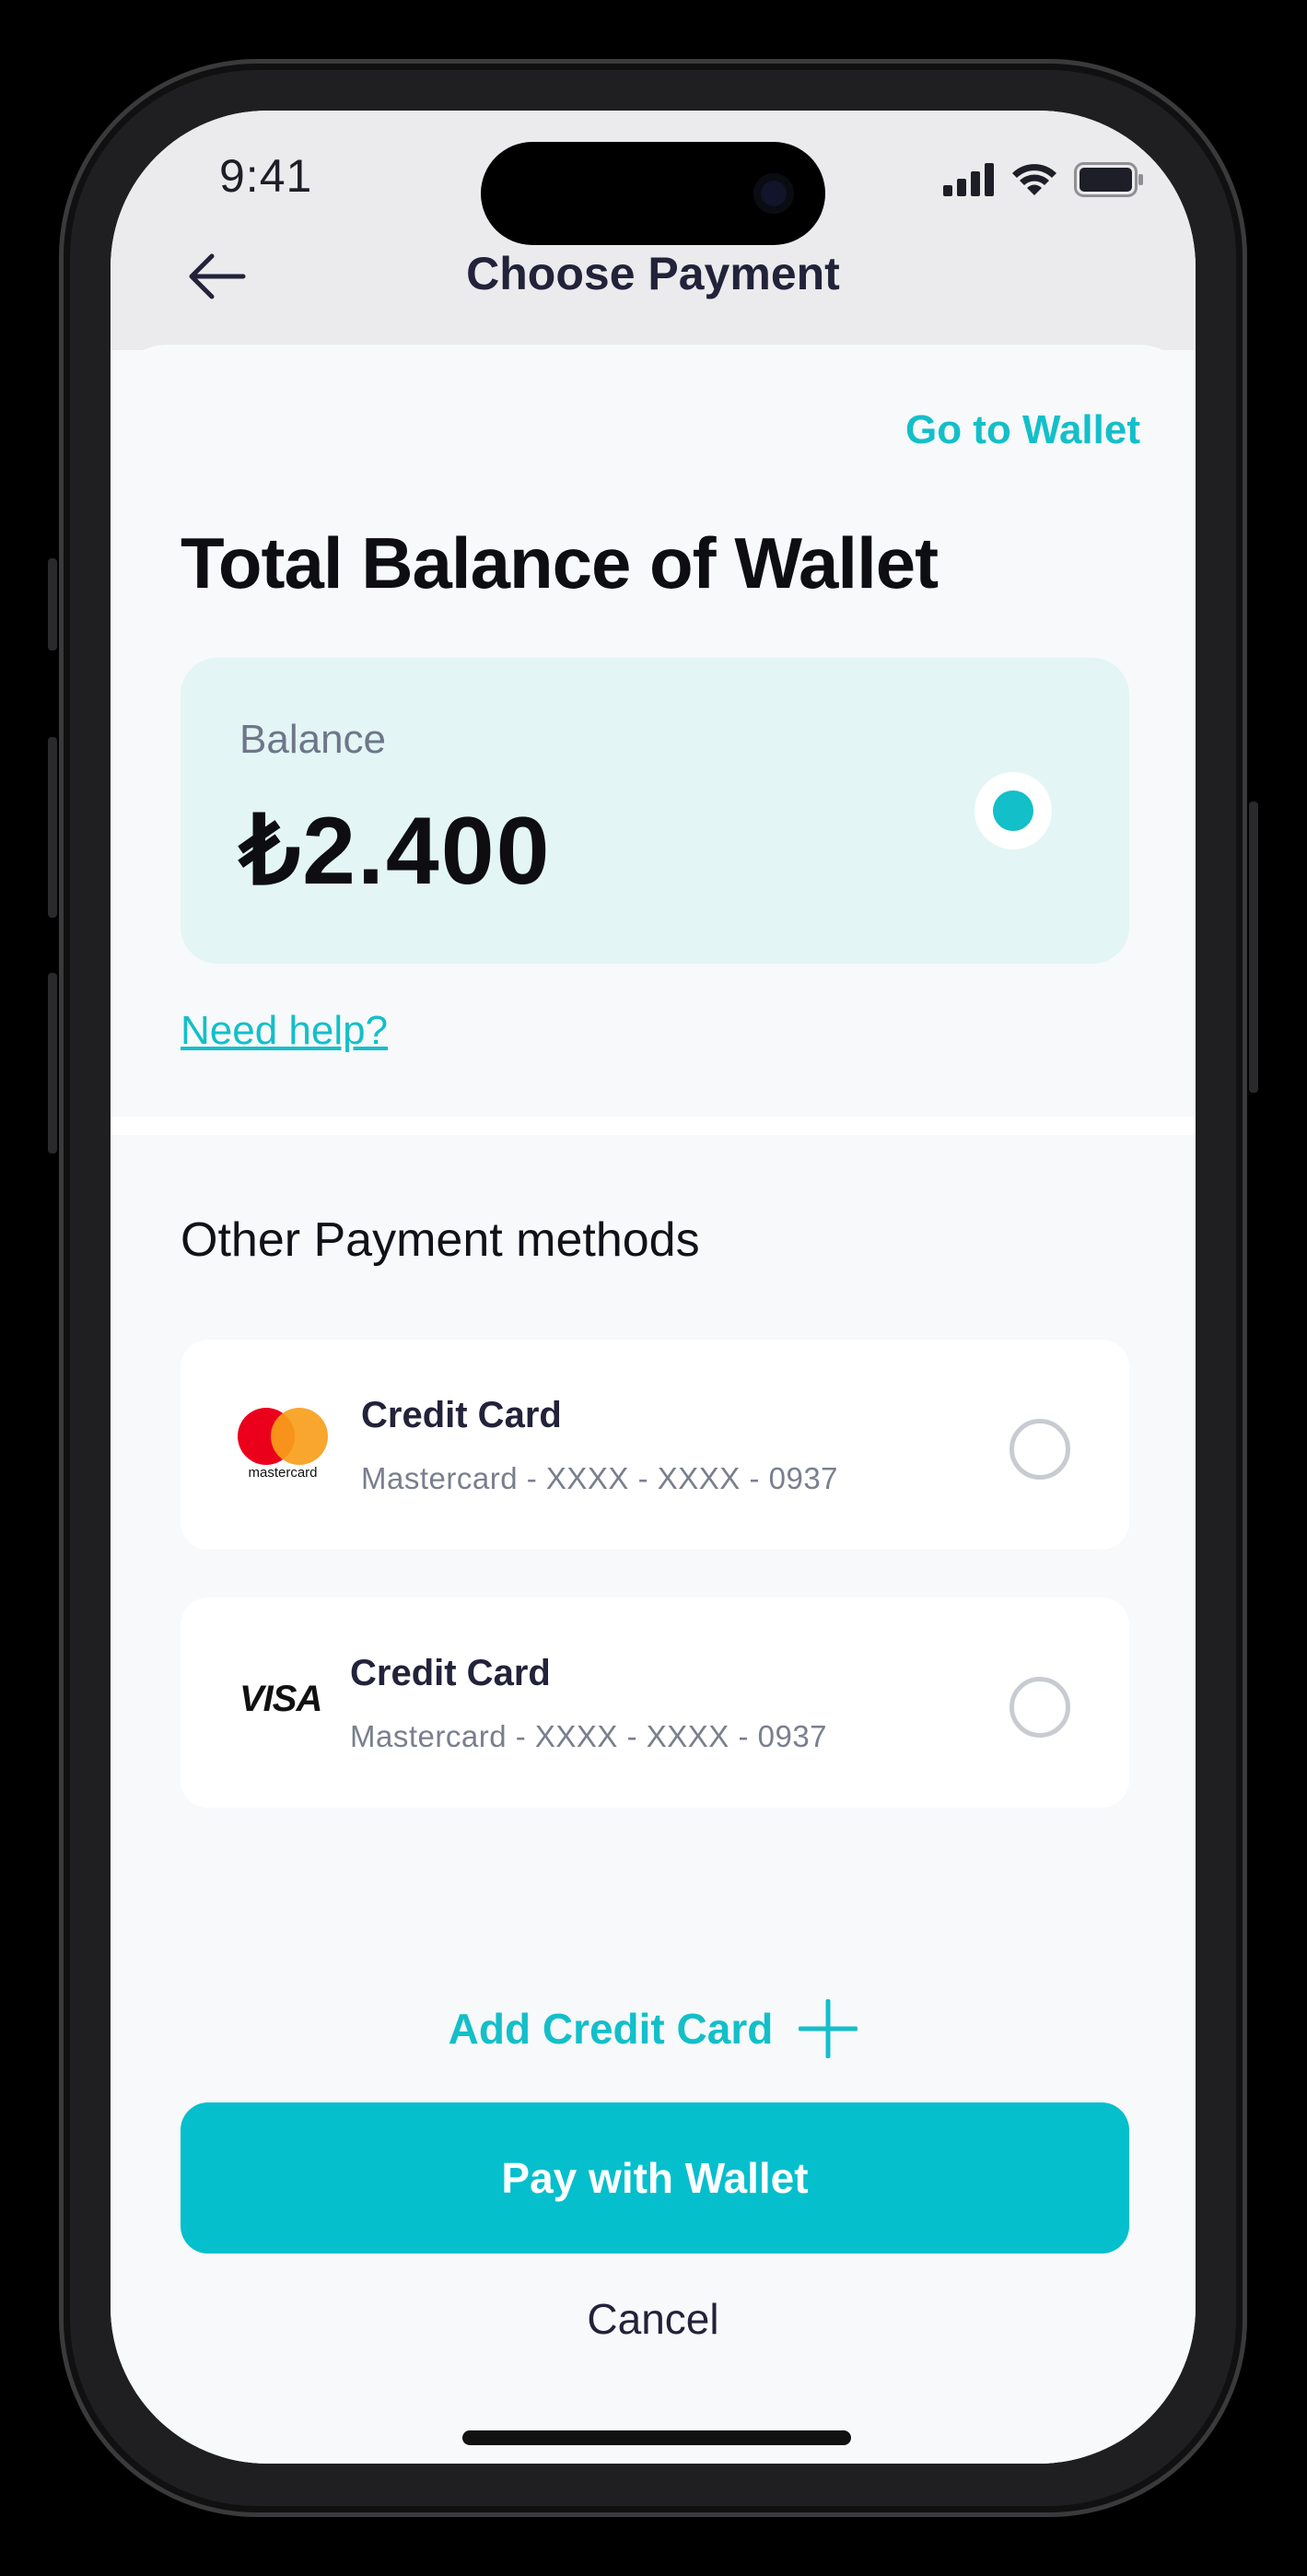 This screenshot has width=1307, height=2576. What do you see at coordinates (1023, 430) in the screenshot?
I see `go-to-wallet-link: Go to Wallet` at bounding box center [1023, 430].